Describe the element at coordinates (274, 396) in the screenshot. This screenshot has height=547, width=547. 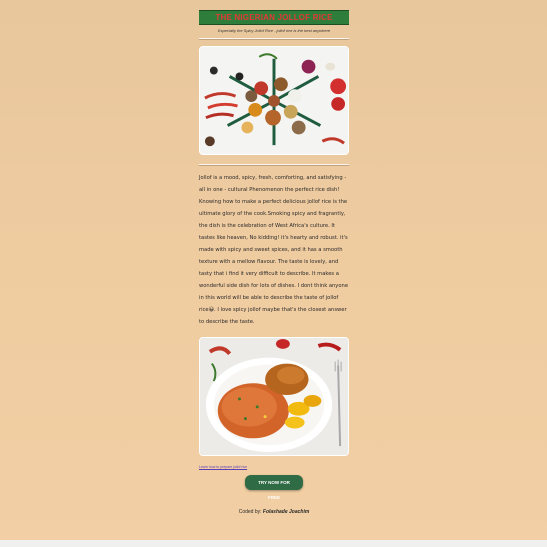
I see `jollof-dish-image` at that location.